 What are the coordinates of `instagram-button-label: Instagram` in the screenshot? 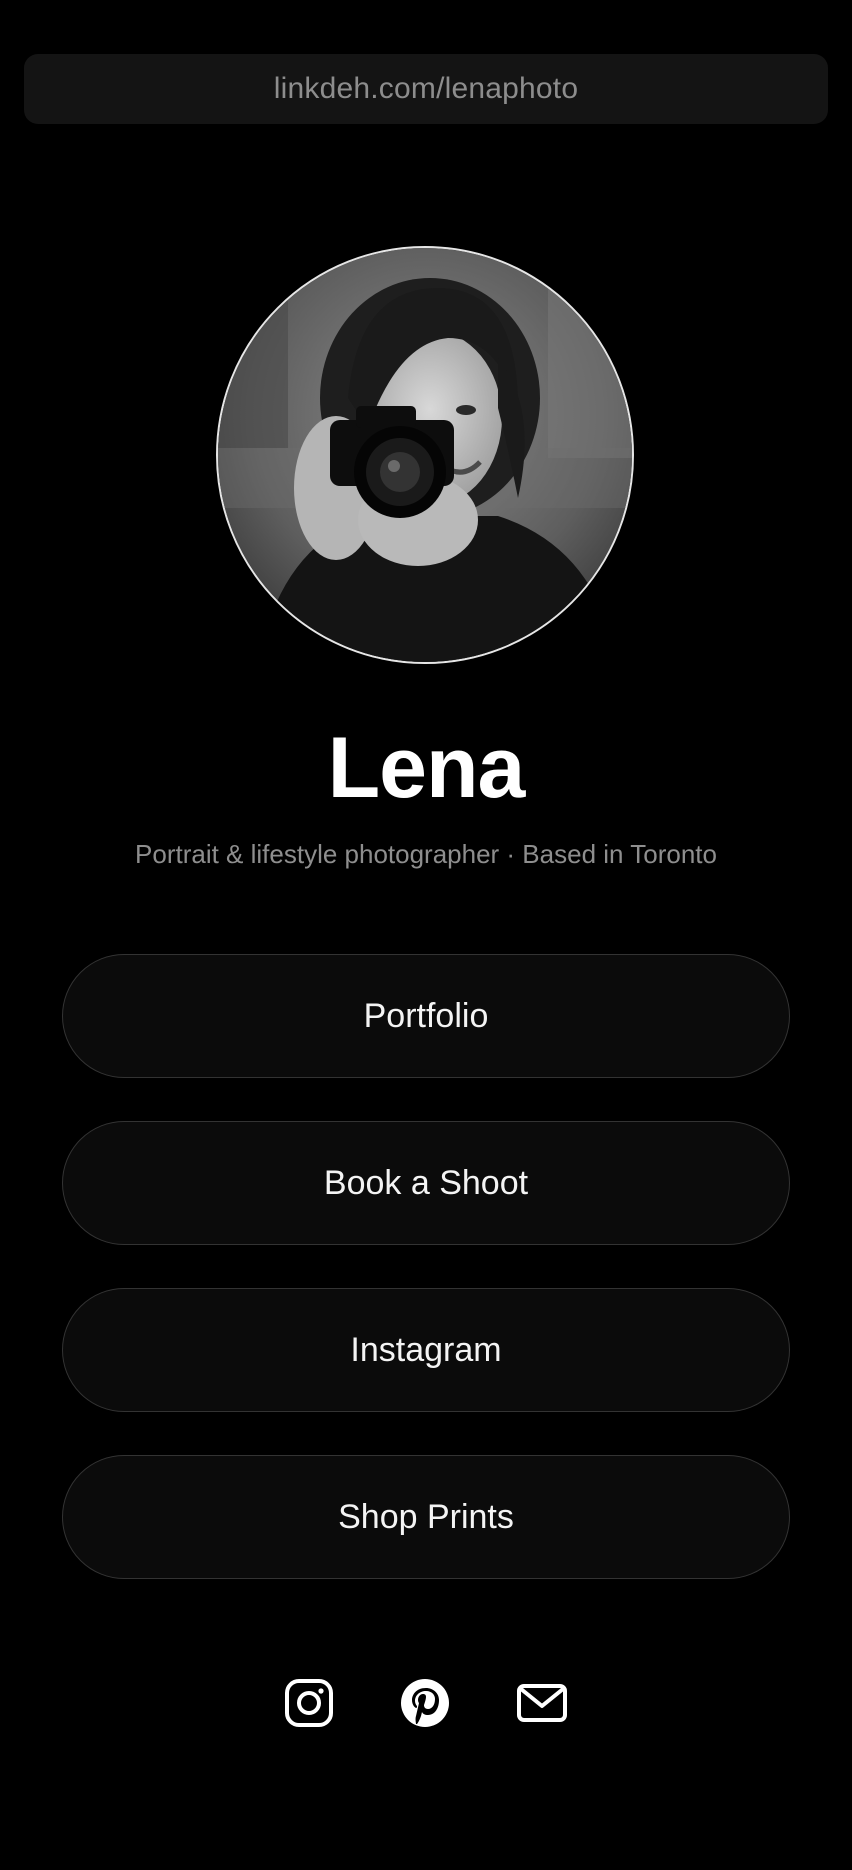 It's located at (426, 1349).